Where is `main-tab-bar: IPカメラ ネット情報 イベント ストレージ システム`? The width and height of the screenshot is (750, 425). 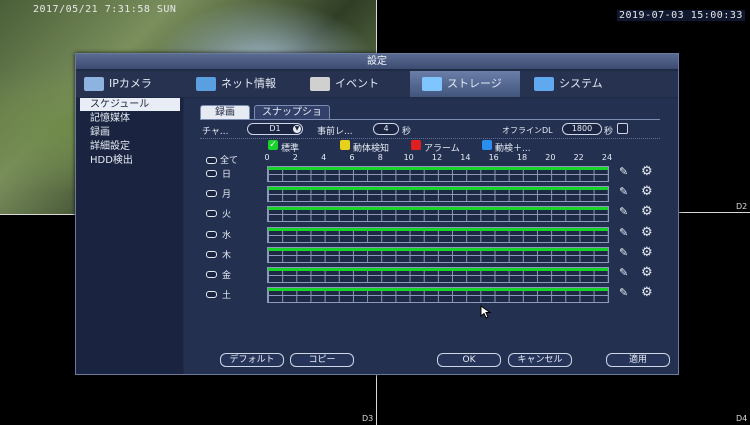 main-tab-bar: IPカメラ ネット情報 イベント ストレージ システム is located at coordinates (377, 84).